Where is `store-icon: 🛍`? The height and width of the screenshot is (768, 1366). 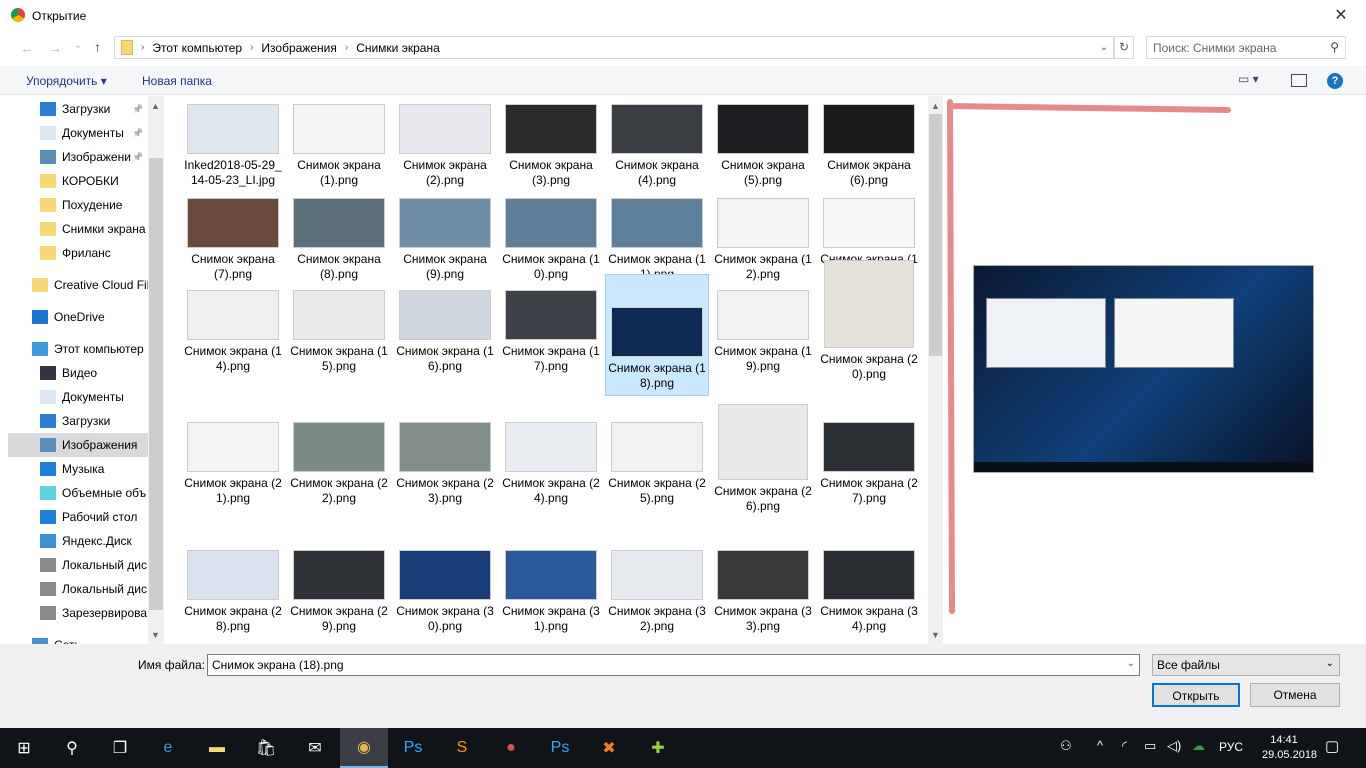 store-icon: 🛍 is located at coordinates (266, 748).